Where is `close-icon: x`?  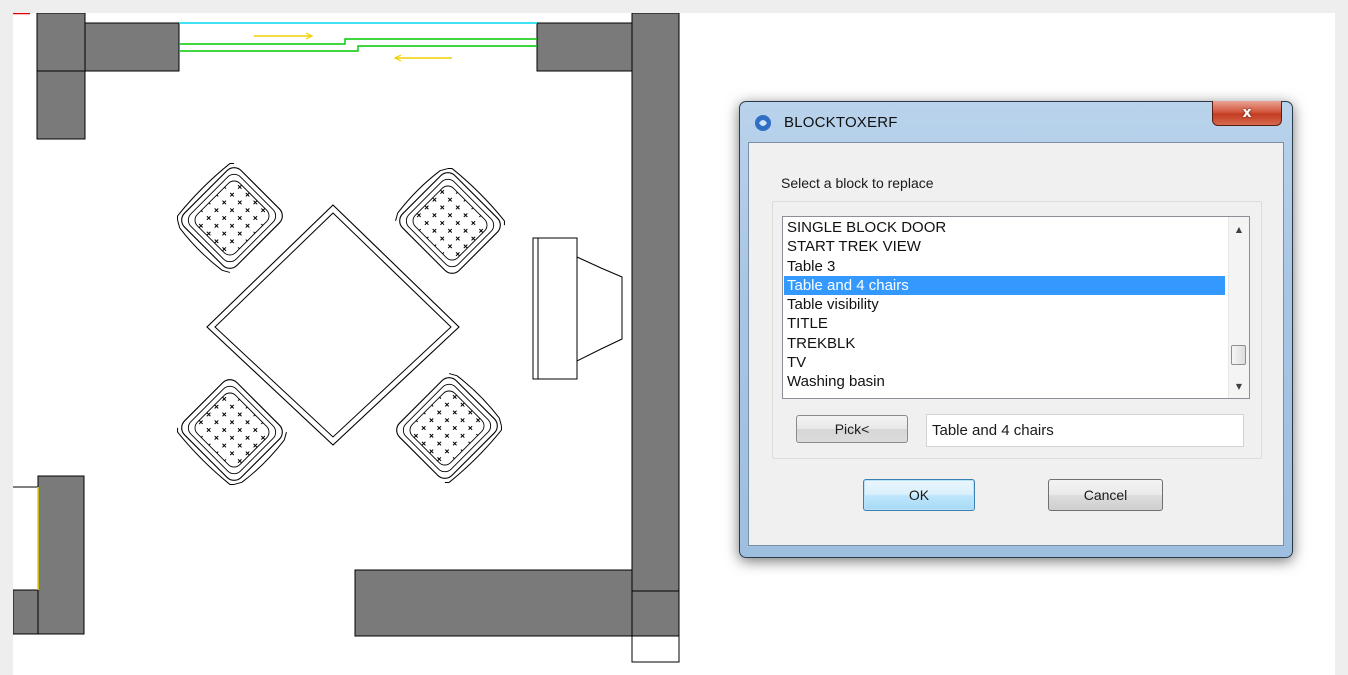
close-icon: x is located at coordinates (1247, 113).